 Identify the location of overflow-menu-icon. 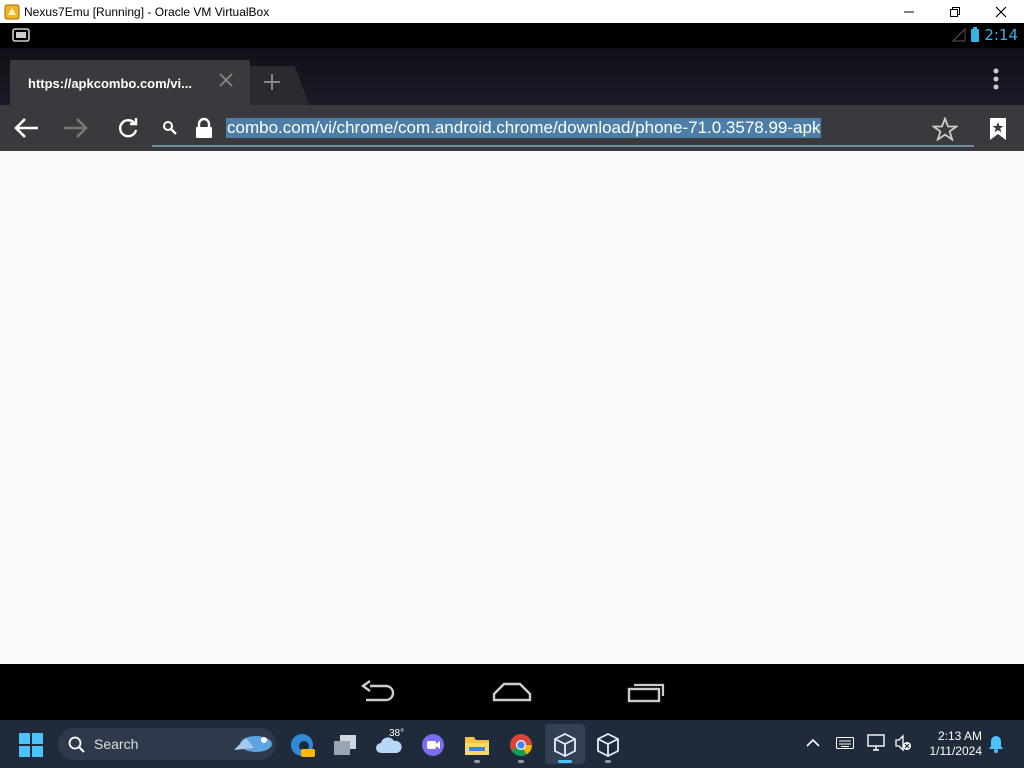
(996, 79).